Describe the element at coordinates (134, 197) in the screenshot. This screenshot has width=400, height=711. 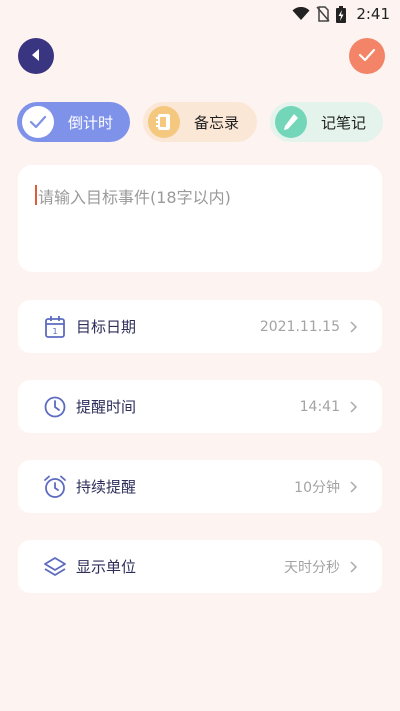
I see `event-input-placeholder: 请输入目标事件(18字以内)` at that location.